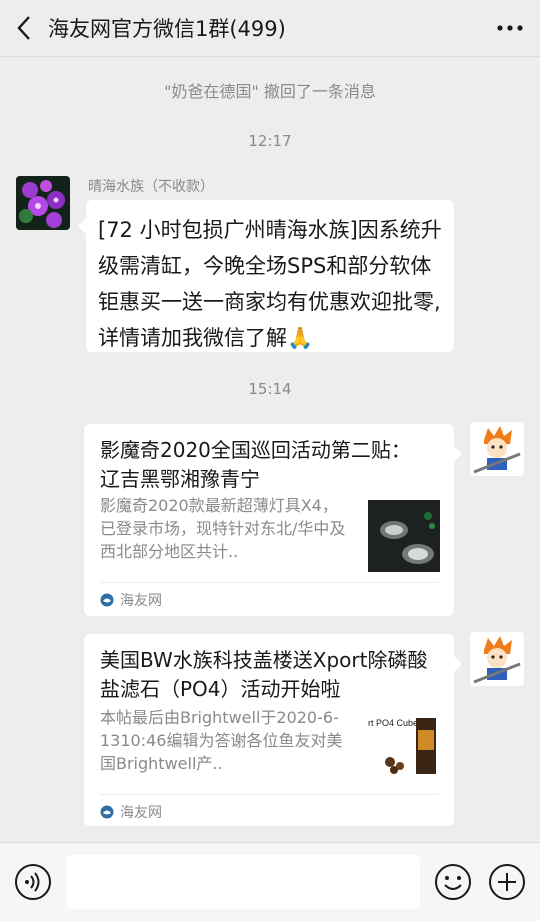 The image size is (540, 921). I want to click on plus-icon, so click(507, 882).